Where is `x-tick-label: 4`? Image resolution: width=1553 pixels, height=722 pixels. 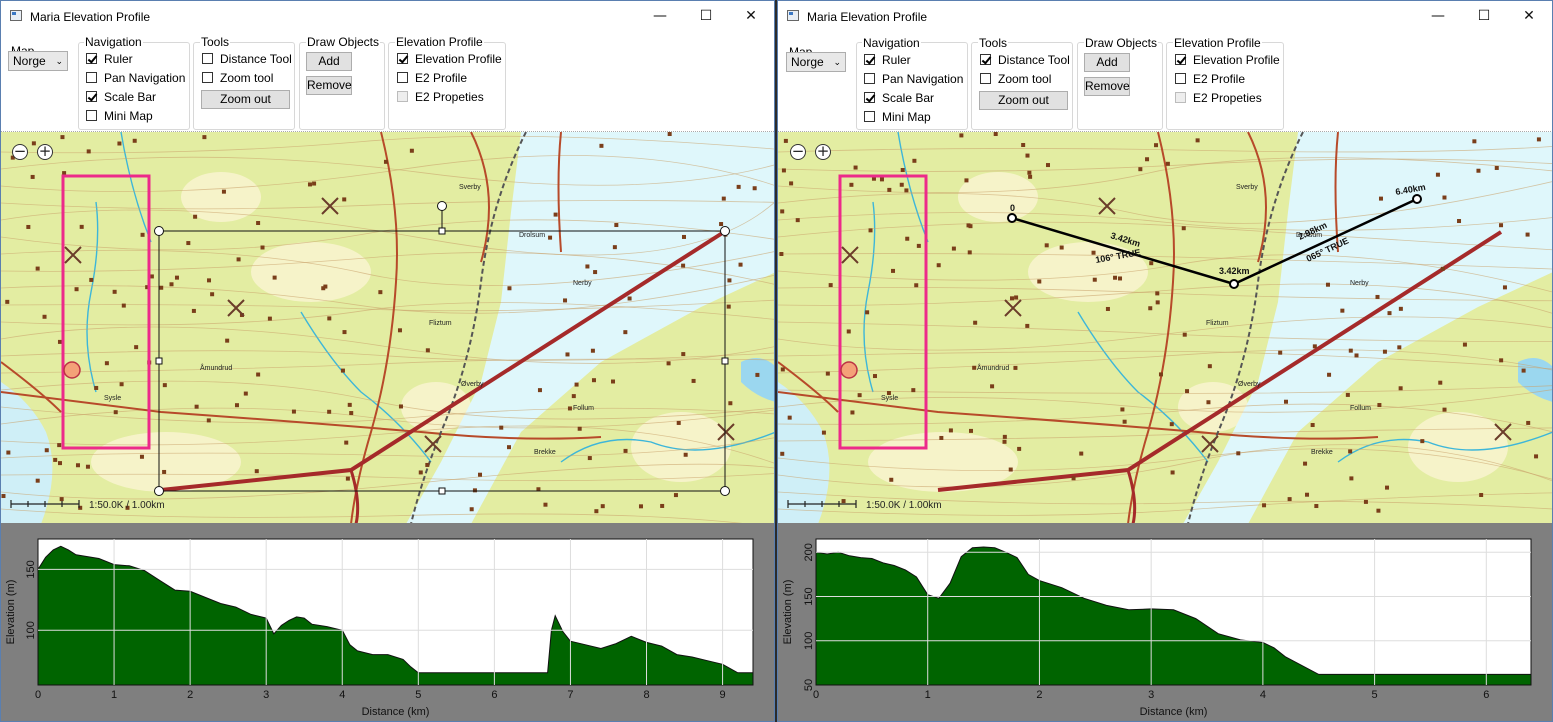 x-tick-label: 4 is located at coordinates (342, 695).